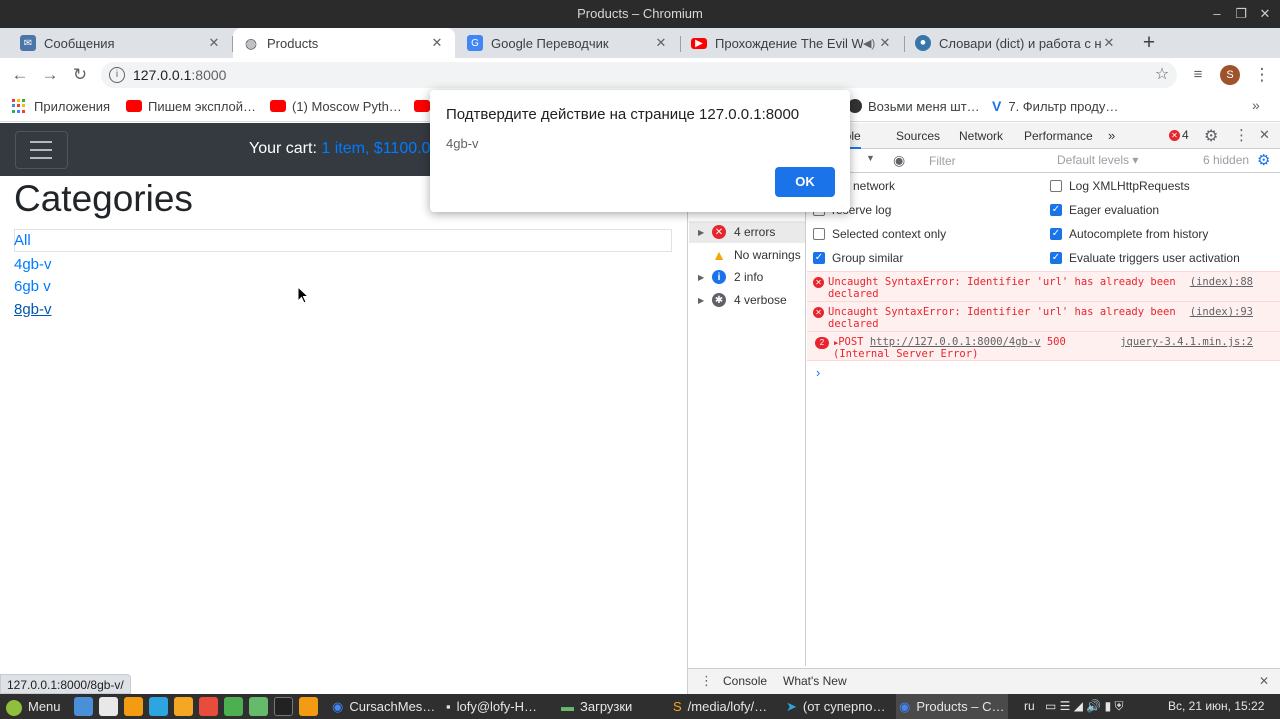 The width and height of the screenshot is (1280, 719). I want to click on bookmark-apps: Приложения, so click(61, 106).